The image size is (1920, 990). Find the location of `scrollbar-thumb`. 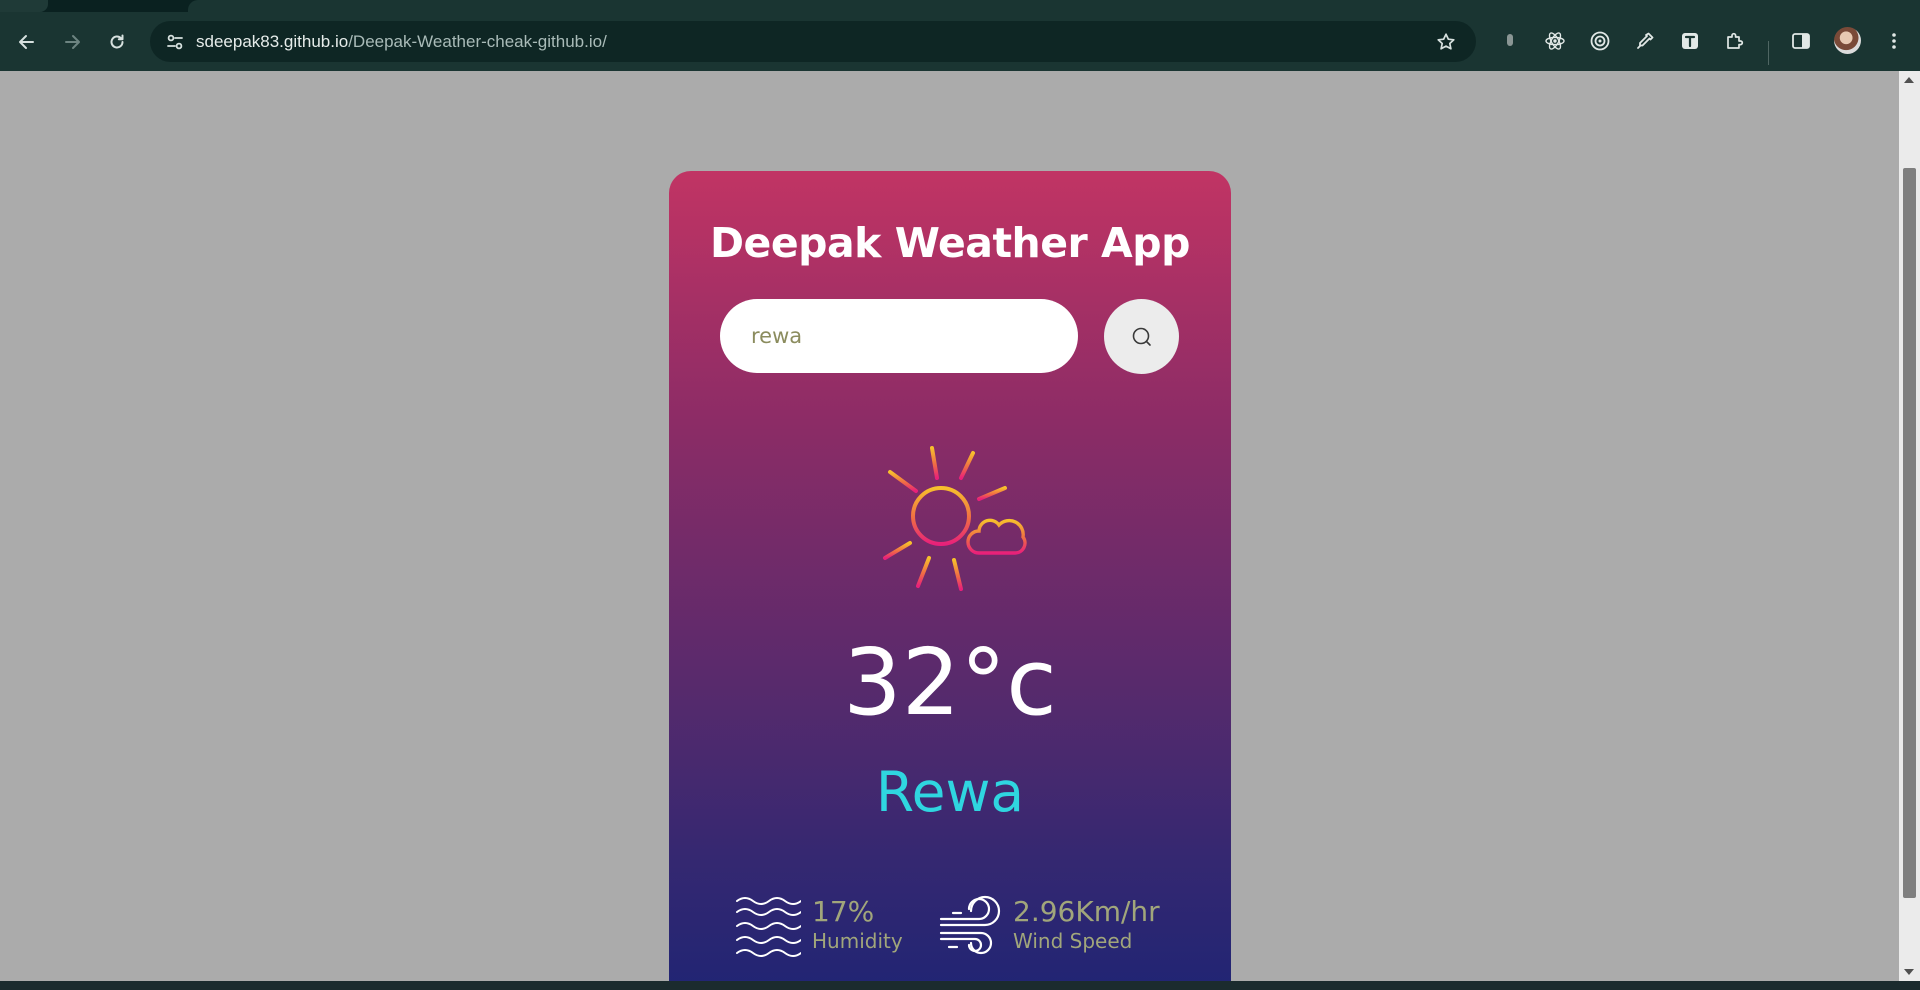

scrollbar-thumb is located at coordinates (1909, 533).